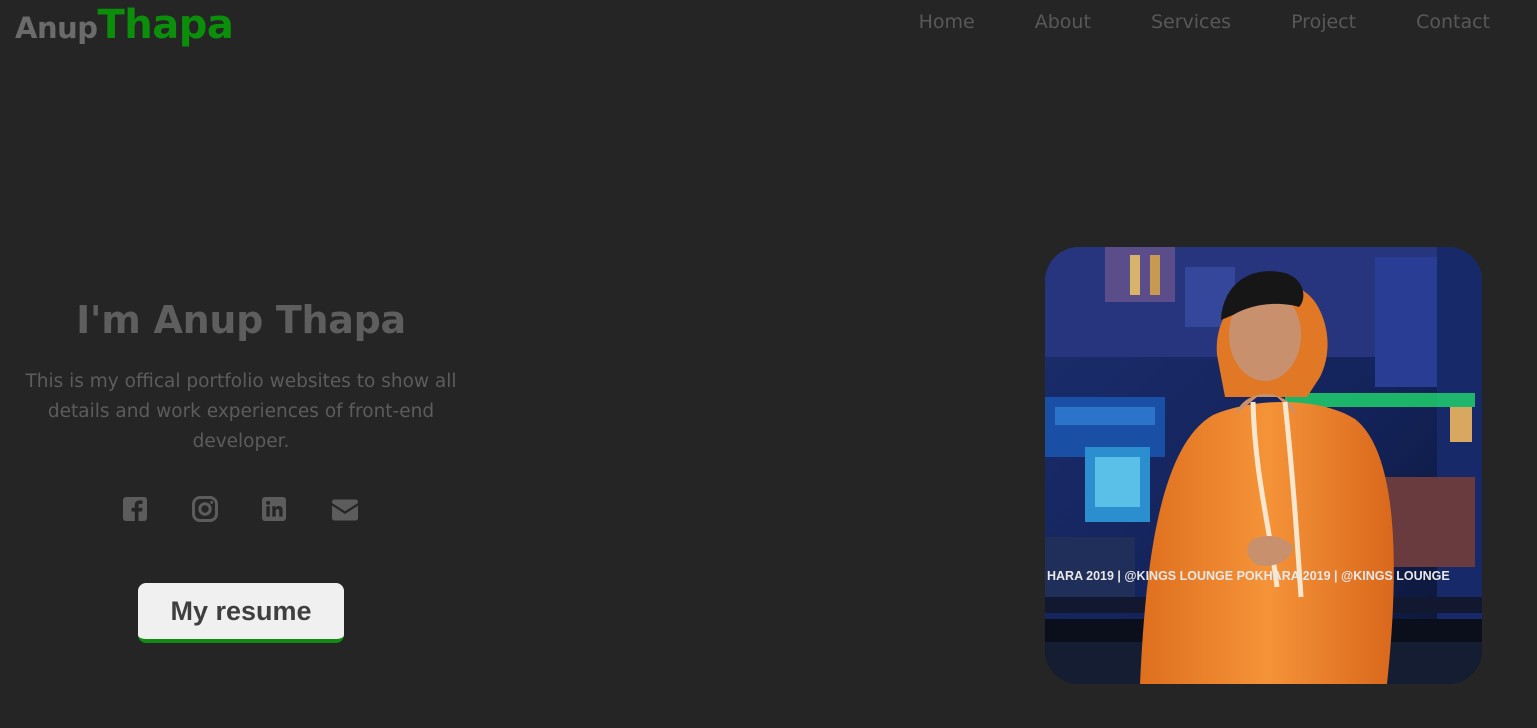 The height and width of the screenshot is (728, 1537). Describe the element at coordinates (1191, 22) in the screenshot. I see `nav-services: Services` at that location.